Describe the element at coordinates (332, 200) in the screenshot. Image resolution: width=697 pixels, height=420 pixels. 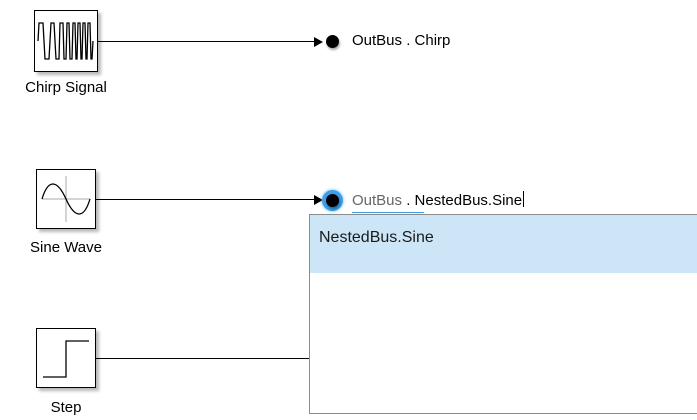
I see `sine-outport` at that location.